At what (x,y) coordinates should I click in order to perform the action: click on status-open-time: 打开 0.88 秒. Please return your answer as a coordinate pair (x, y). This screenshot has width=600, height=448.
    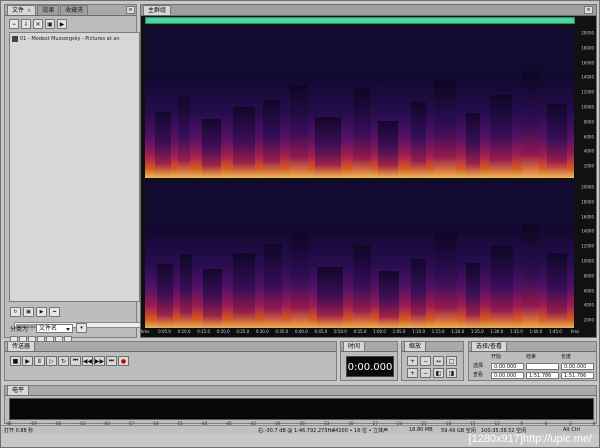
    Looking at the image, I should click on (19, 431).